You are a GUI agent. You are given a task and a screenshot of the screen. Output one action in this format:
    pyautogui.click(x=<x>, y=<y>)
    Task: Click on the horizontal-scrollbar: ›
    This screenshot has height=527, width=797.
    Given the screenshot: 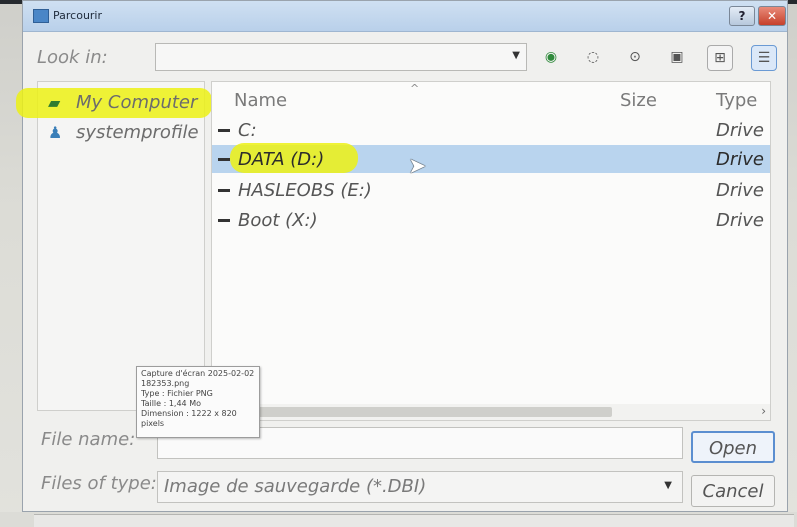 What is the action you would take?
    pyautogui.click(x=491, y=412)
    